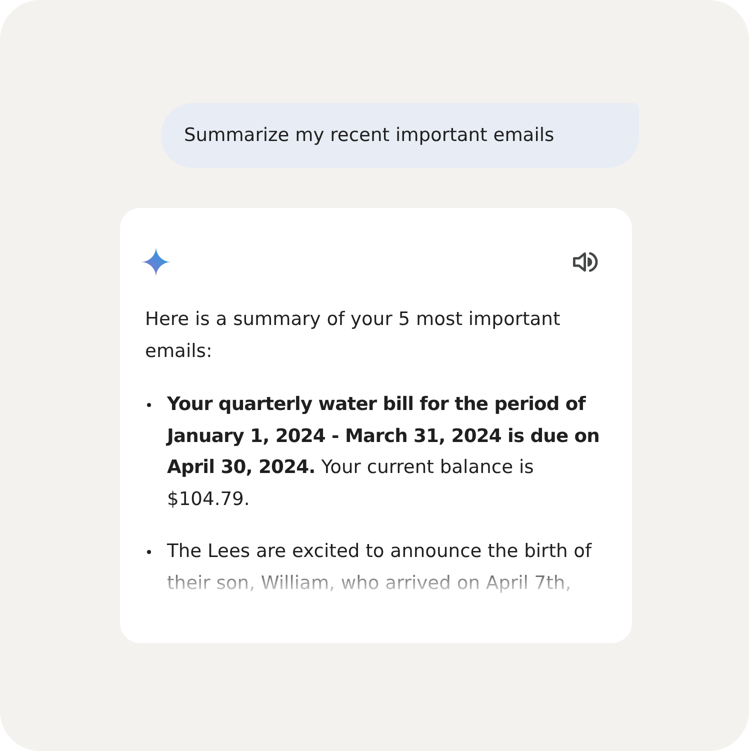  I want to click on sparkle-icon, so click(156, 262).